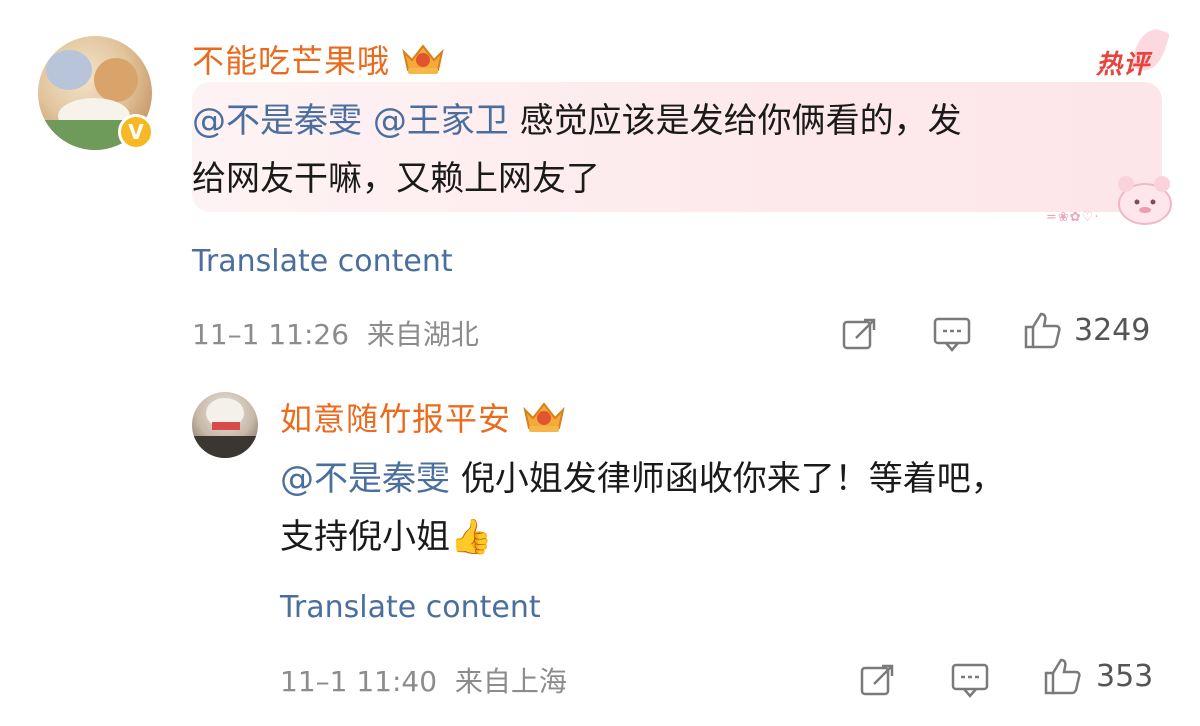 The image size is (1200, 726). What do you see at coordinates (291, 59) in the screenshot?
I see `commenter-username: 不能吃芒果哦` at bounding box center [291, 59].